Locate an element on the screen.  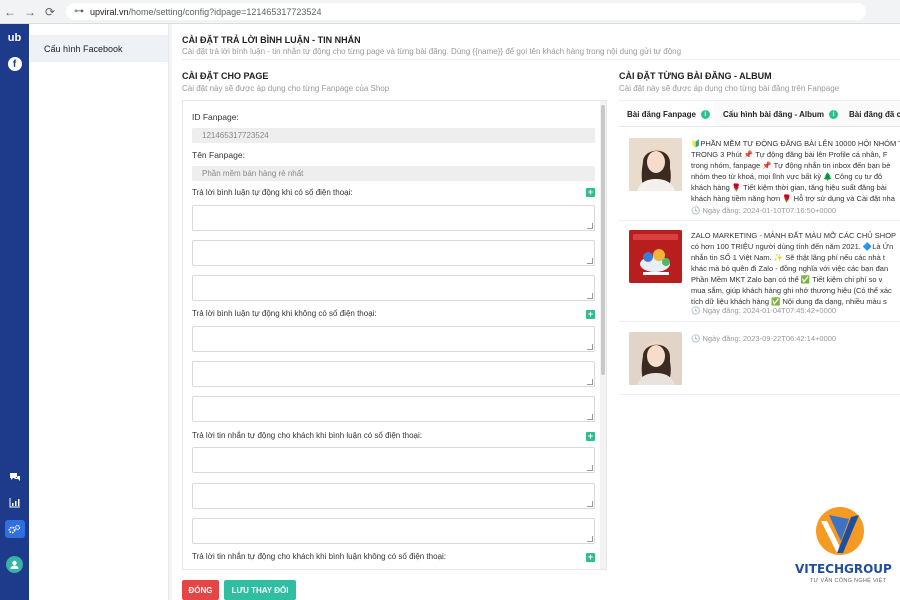
vitechgroup-logo: VITECHGROUP TƯ VẤN CÔNG NGHỆ VIỆT is located at coordinates (846, 552).